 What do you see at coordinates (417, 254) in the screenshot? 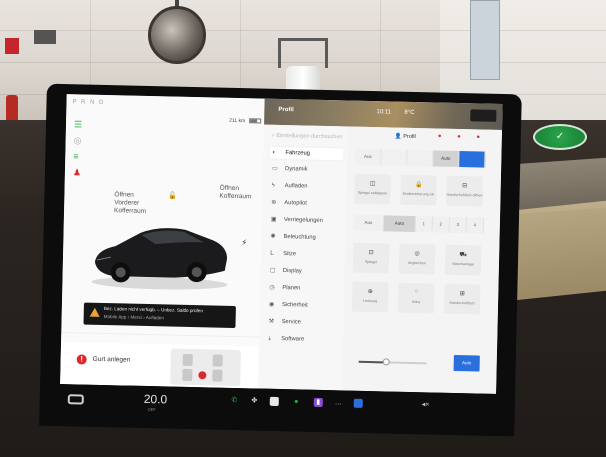
I see `adjust-icon: ◎` at bounding box center [417, 254].